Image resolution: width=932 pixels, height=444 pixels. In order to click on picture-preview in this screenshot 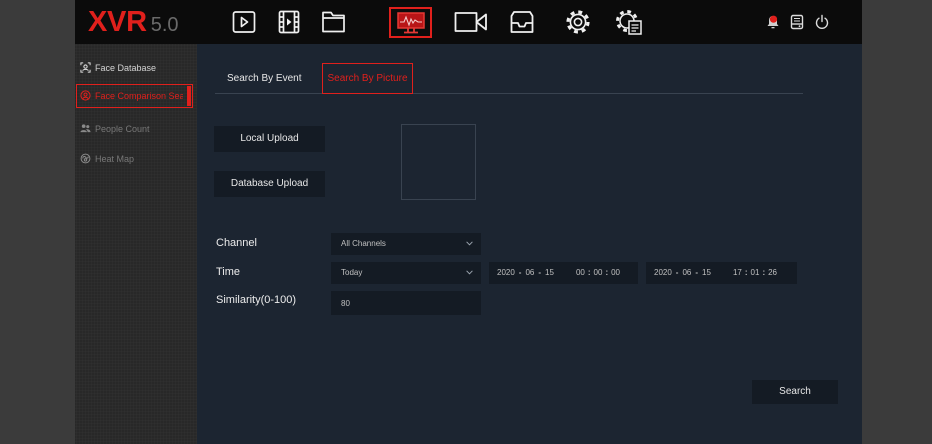, I will do `click(438, 162)`.